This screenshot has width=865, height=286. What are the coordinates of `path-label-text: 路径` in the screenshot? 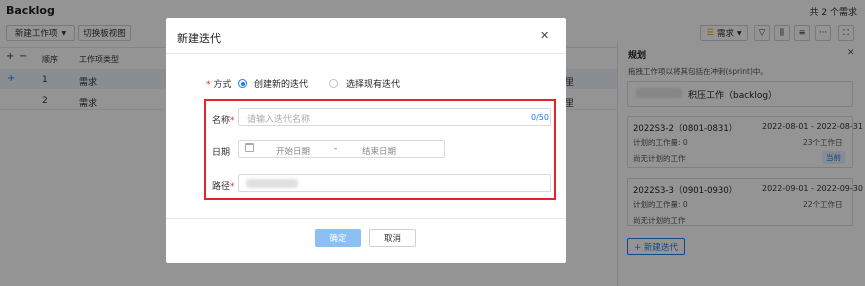 It's located at (221, 187).